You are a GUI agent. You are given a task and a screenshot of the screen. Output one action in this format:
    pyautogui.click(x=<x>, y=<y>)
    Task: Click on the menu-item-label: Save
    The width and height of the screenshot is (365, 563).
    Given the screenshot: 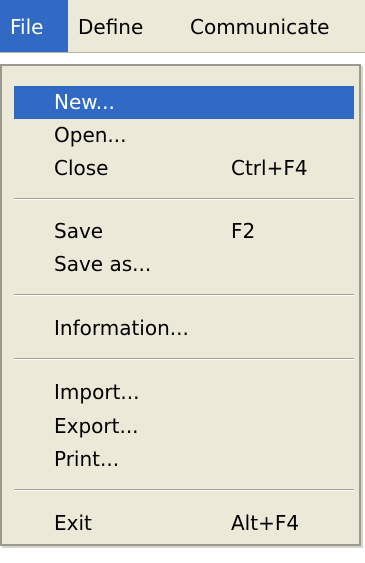 What is the action you would take?
    pyautogui.click(x=79, y=231)
    